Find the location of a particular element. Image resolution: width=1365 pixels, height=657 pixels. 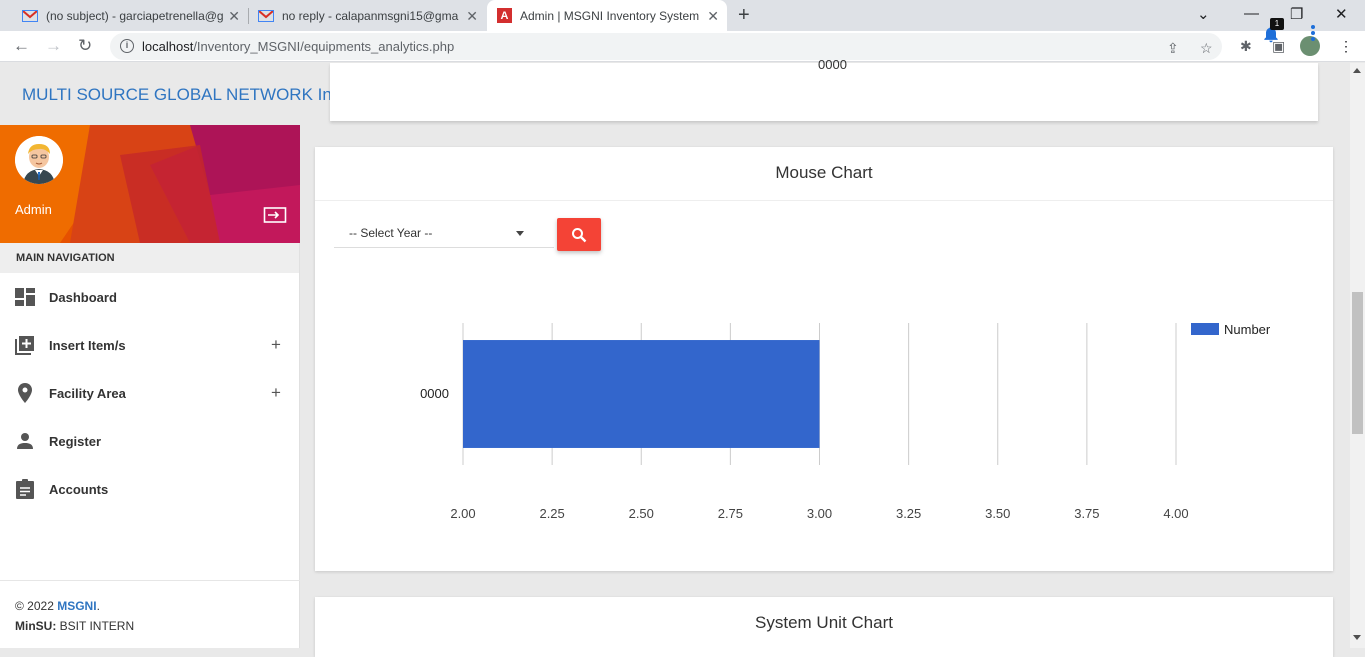

avatar is located at coordinates (39, 160).